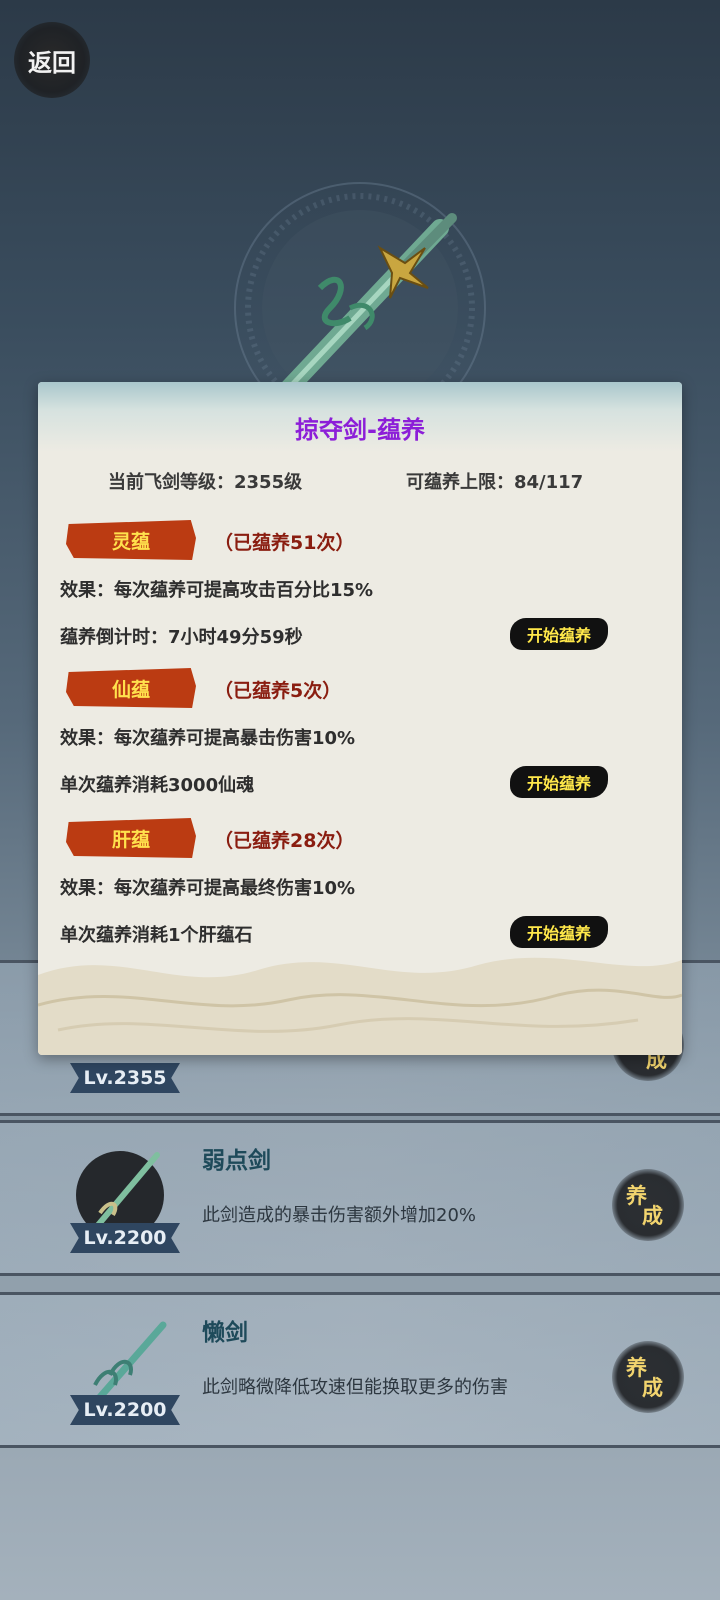 This screenshot has width=720, height=1600. Describe the element at coordinates (131, 540) in the screenshot. I see `section-tag: 灵蕴` at that location.